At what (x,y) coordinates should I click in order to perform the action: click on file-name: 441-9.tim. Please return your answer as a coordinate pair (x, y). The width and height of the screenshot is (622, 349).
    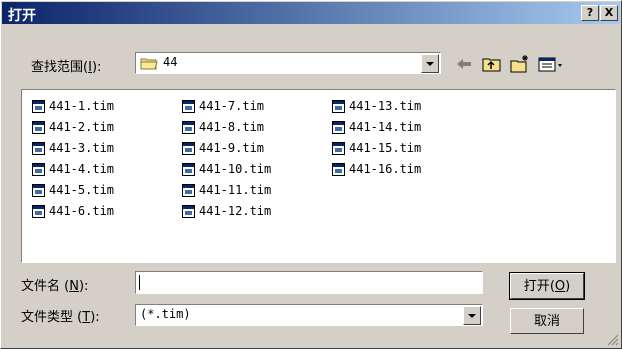
    Looking at the image, I should click on (232, 148).